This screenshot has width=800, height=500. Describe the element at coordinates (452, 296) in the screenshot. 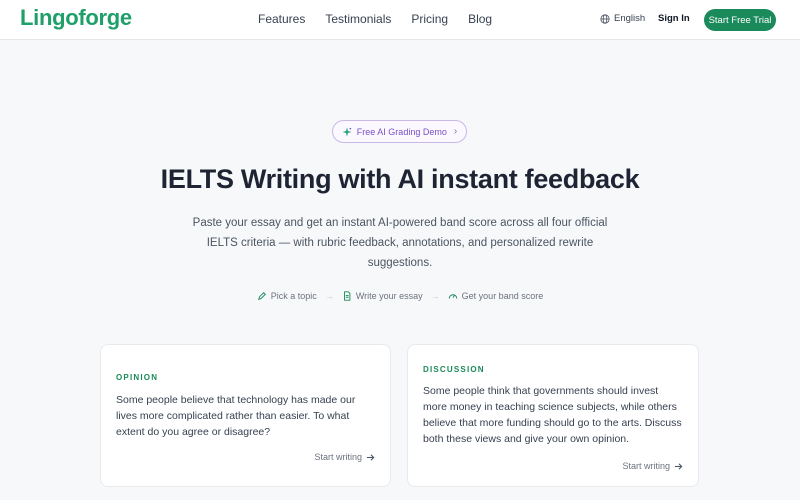

I see `gauge-icon` at that location.